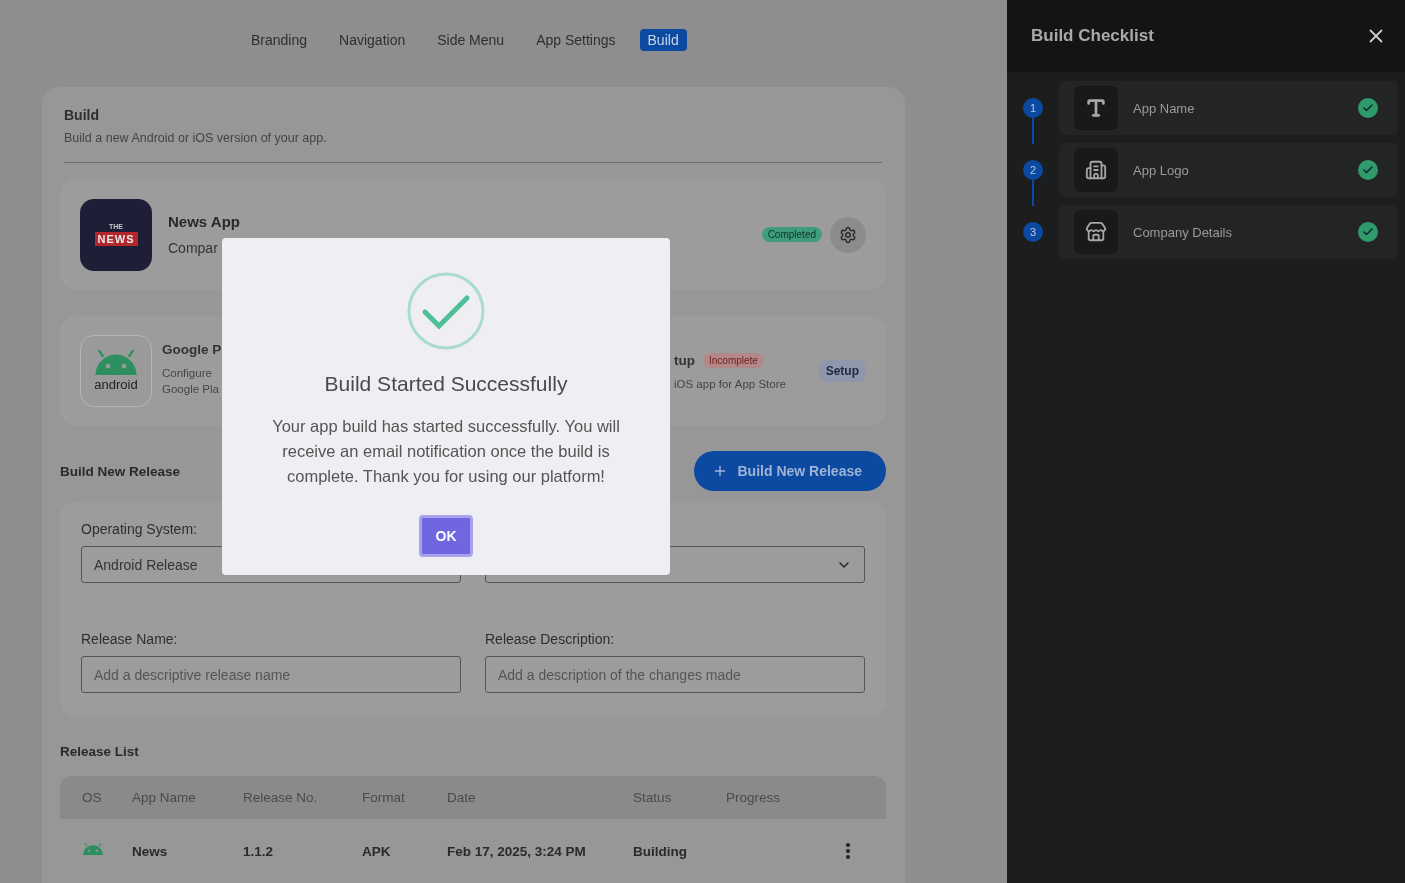  I want to click on column-header: App Name, so click(164, 797).